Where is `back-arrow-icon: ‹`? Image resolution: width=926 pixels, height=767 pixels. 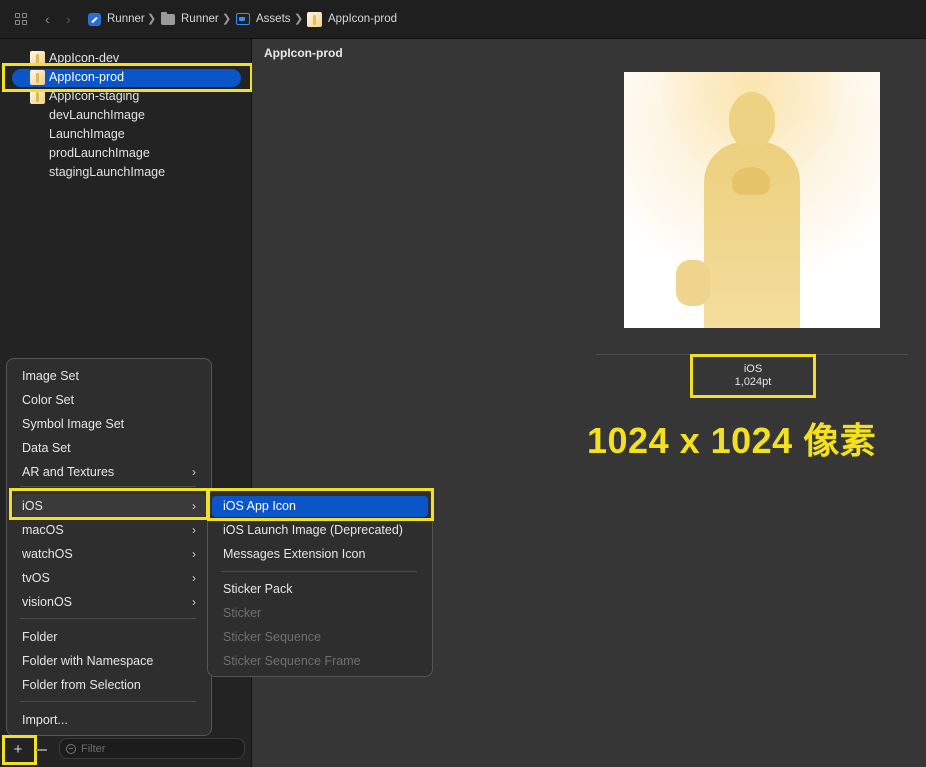 back-arrow-icon: ‹ is located at coordinates (47, 19).